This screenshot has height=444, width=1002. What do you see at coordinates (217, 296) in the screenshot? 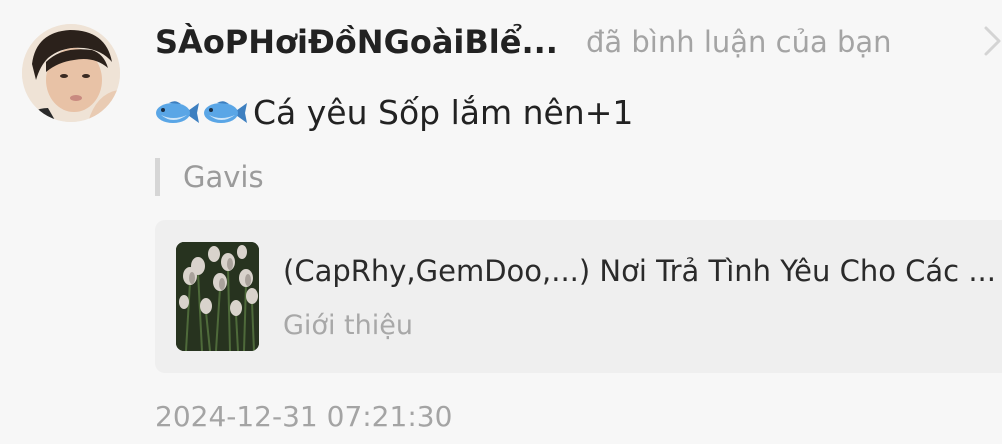
I see `book-cover` at bounding box center [217, 296].